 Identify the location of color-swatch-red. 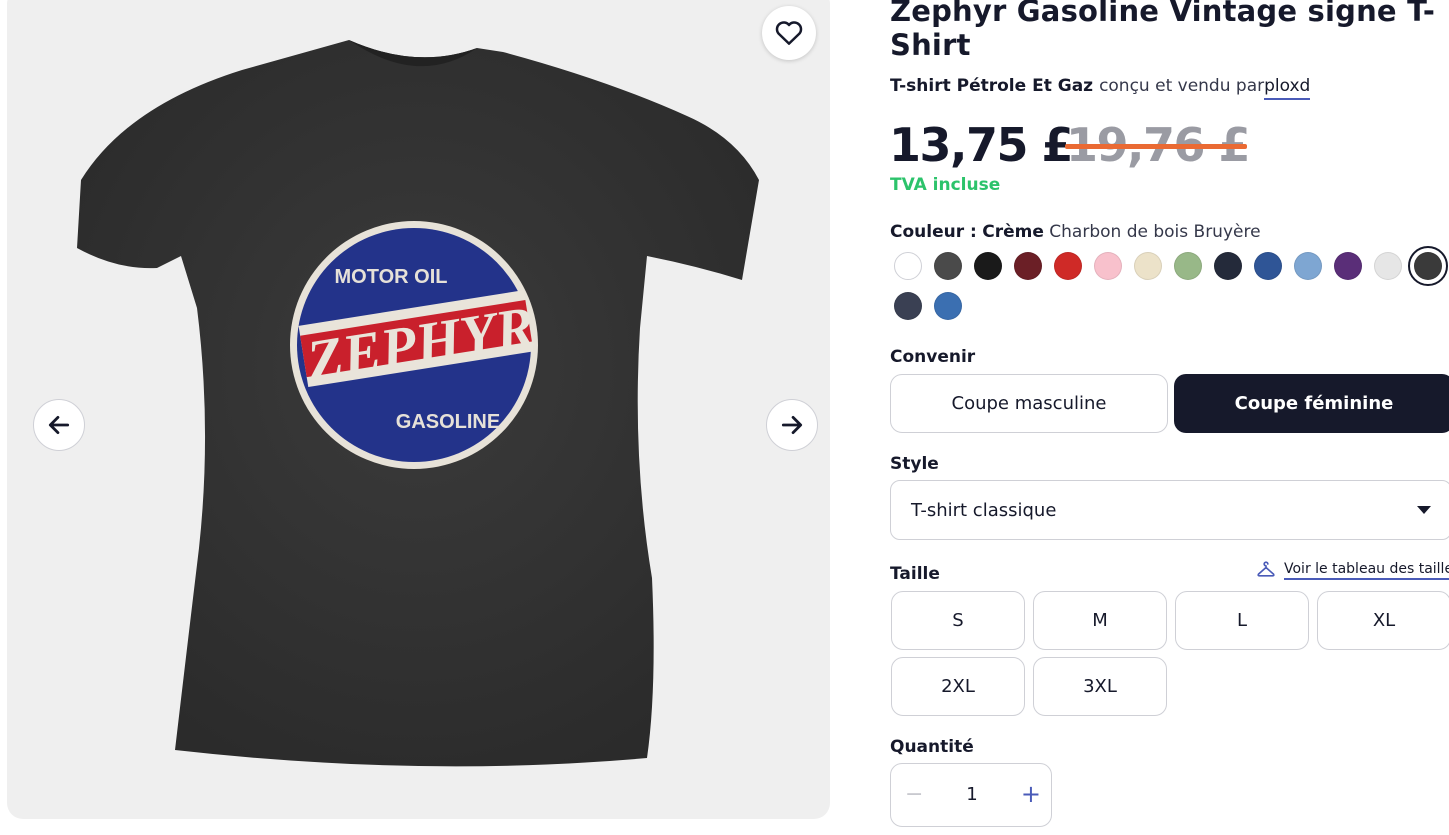
(1068, 266).